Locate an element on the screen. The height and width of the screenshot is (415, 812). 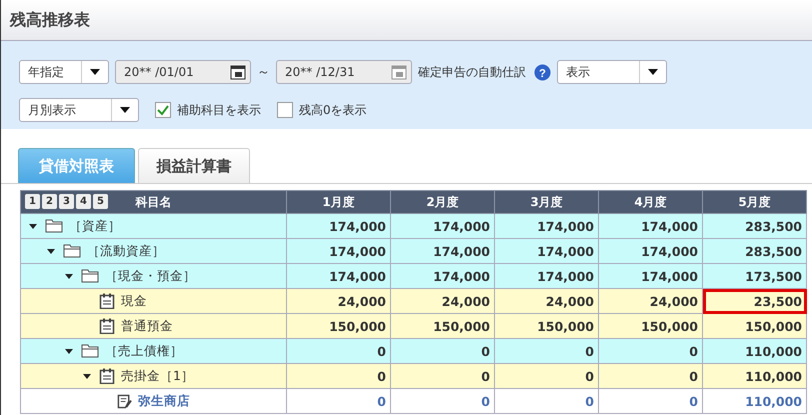
period-select: 年指定 is located at coordinates (64, 72).